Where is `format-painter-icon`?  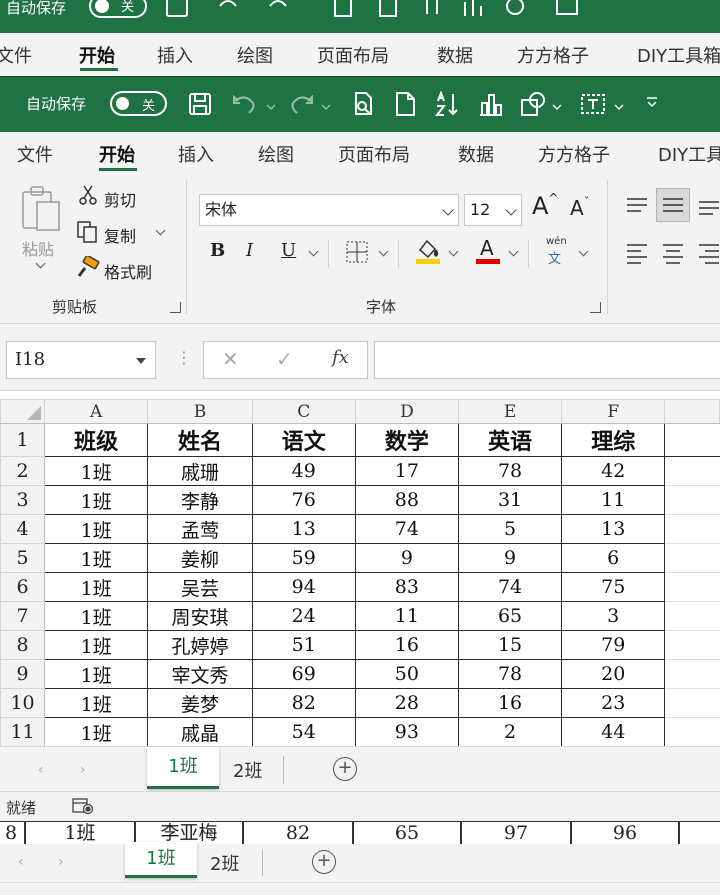 format-painter-icon is located at coordinates (88, 269).